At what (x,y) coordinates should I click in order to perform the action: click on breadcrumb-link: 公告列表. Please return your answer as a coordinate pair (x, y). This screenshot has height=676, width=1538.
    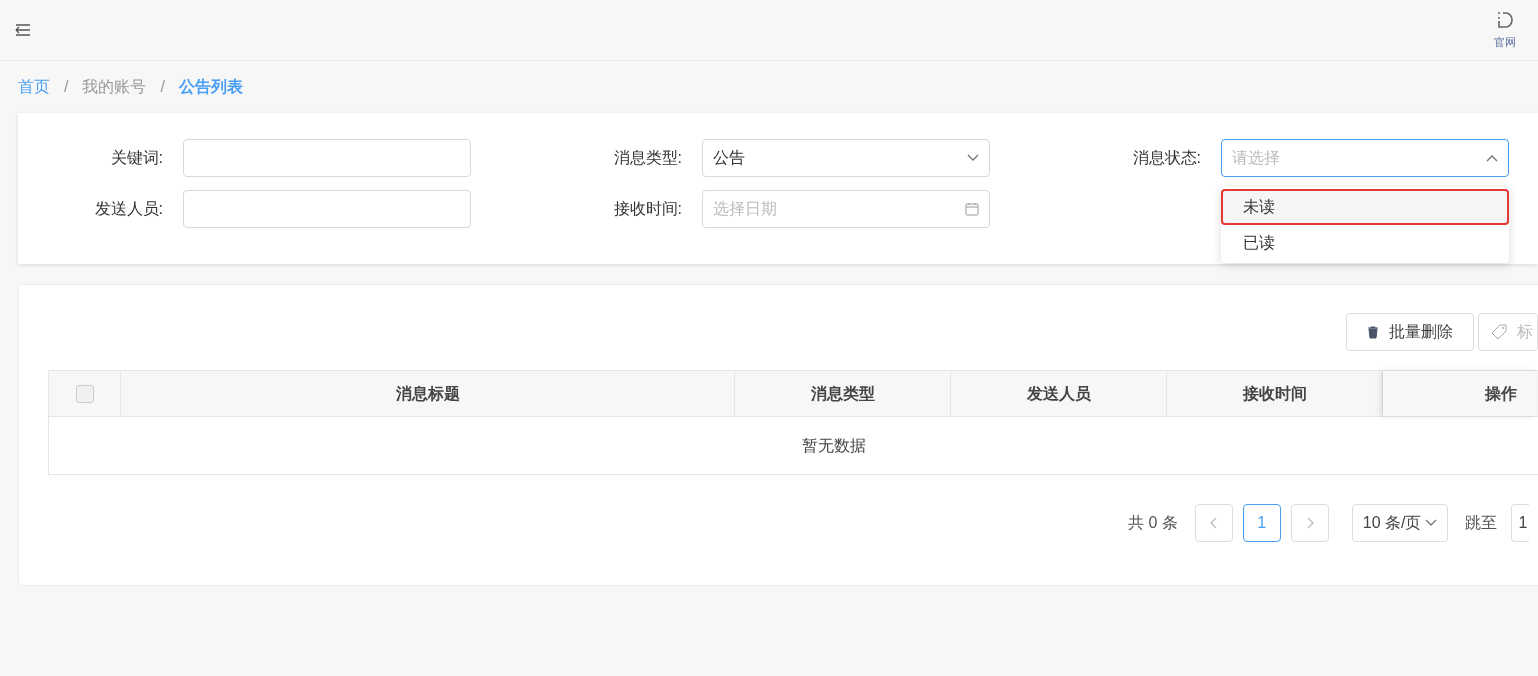
    Looking at the image, I should click on (210, 87).